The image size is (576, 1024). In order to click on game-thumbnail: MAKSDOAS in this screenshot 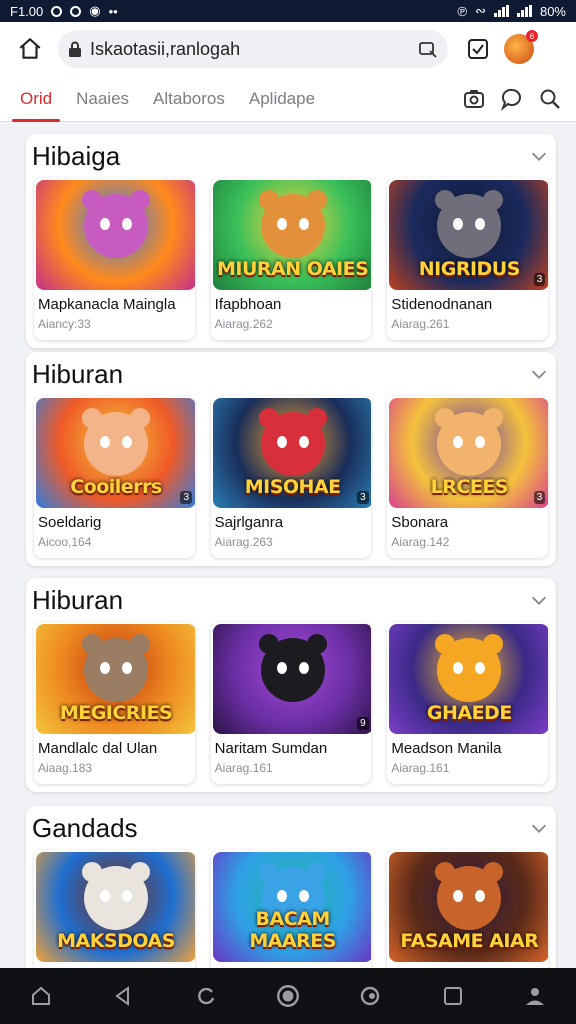, I will do `click(115, 907)`.